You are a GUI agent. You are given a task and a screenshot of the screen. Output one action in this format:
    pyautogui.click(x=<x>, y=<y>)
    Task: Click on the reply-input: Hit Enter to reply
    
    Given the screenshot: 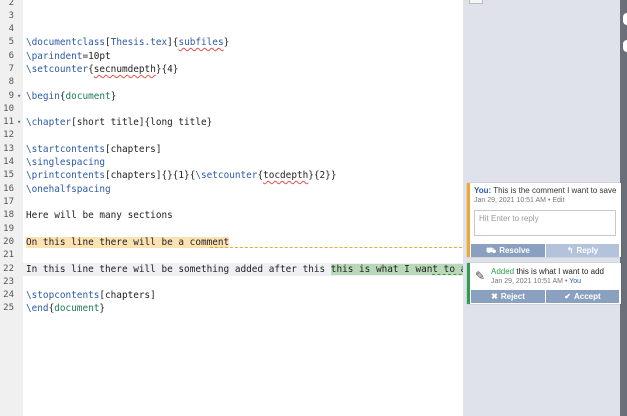 What is the action you would take?
    pyautogui.click(x=545, y=223)
    